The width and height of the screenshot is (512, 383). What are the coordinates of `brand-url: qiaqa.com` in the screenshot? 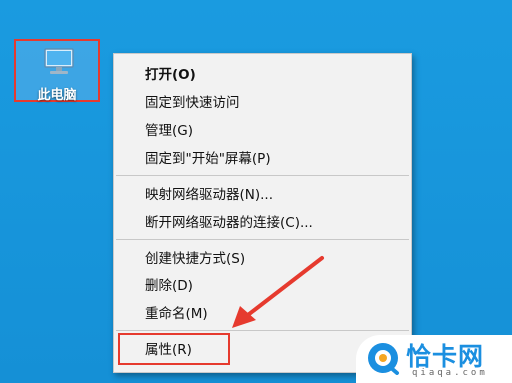 It's located at (450, 373).